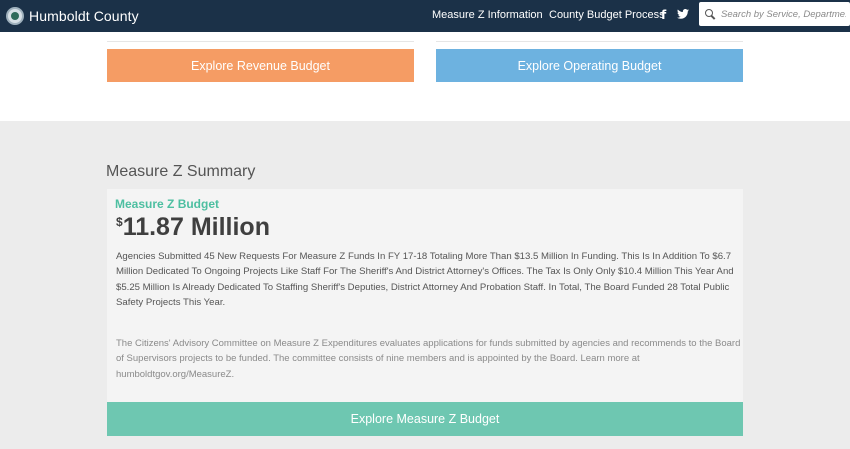 Image resolution: width=850 pixels, height=449 pixels. Describe the element at coordinates (167, 204) in the screenshot. I see `budget-label: Measure Z Budget` at that location.